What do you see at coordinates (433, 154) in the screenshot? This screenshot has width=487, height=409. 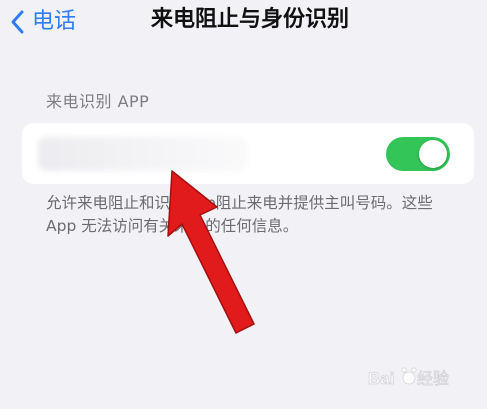 I see `toggle-knob` at bounding box center [433, 154].